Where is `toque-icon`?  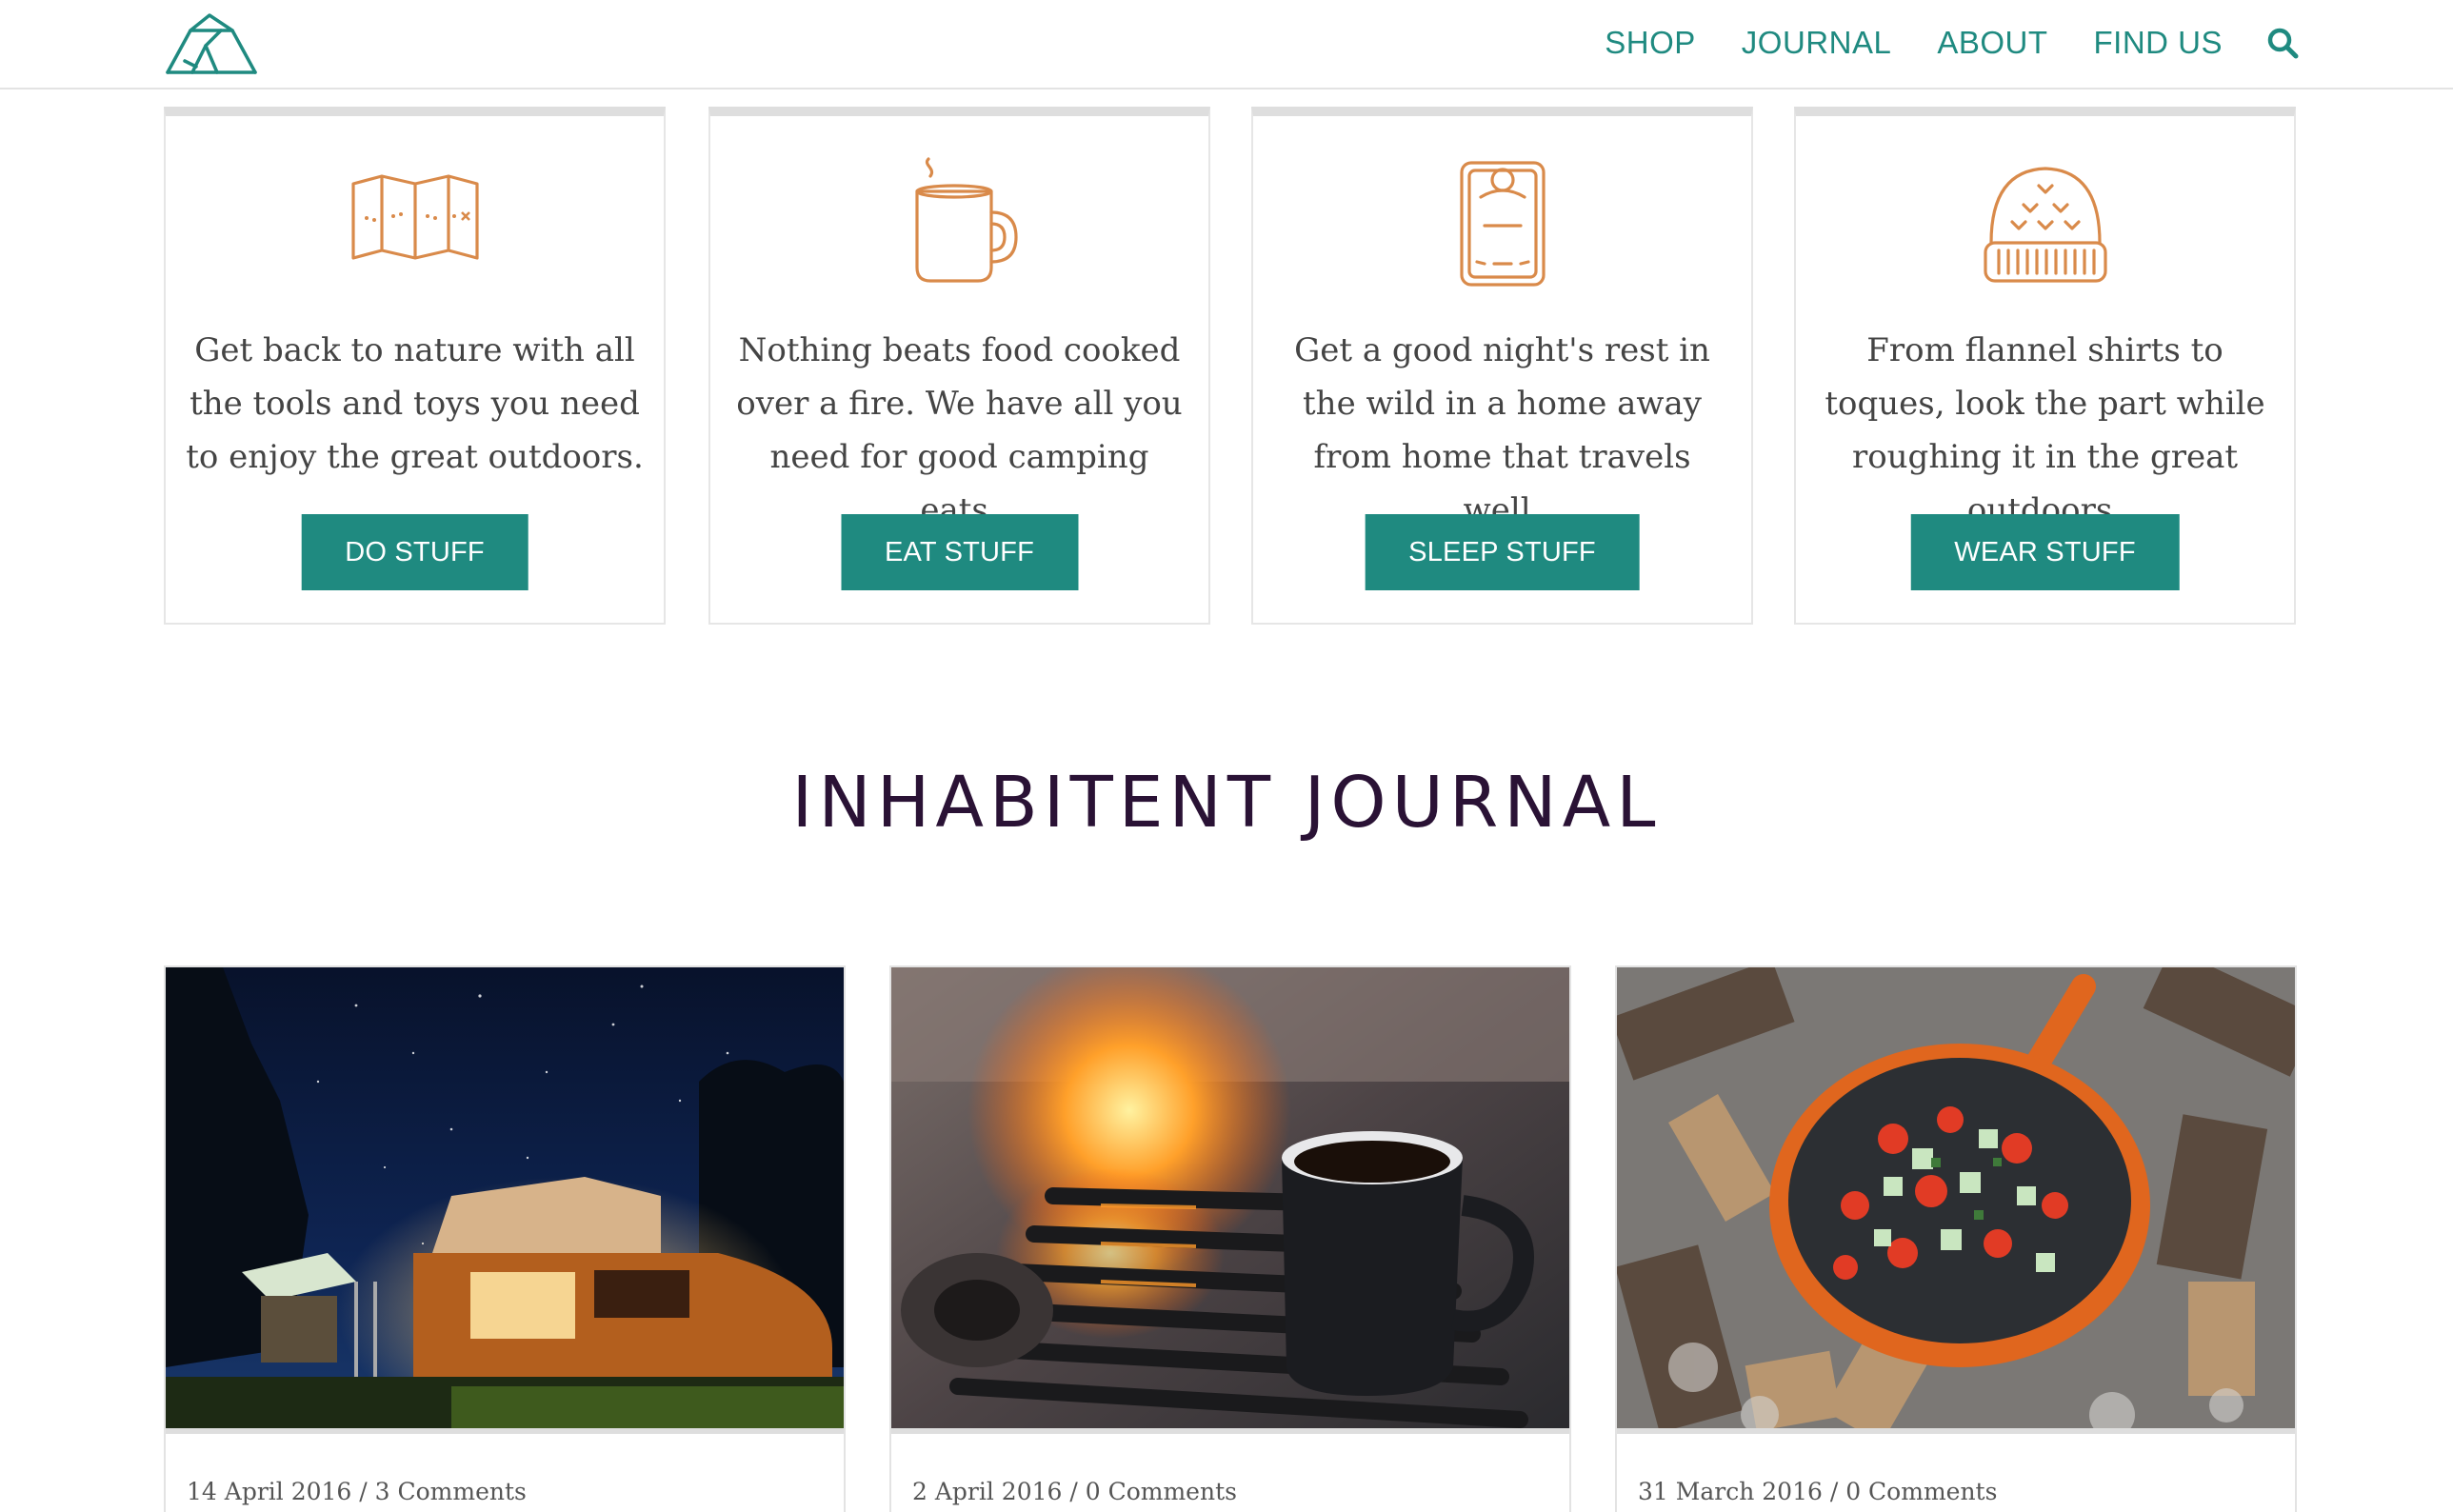
toque-icon is located at coordinates (2045, 225).